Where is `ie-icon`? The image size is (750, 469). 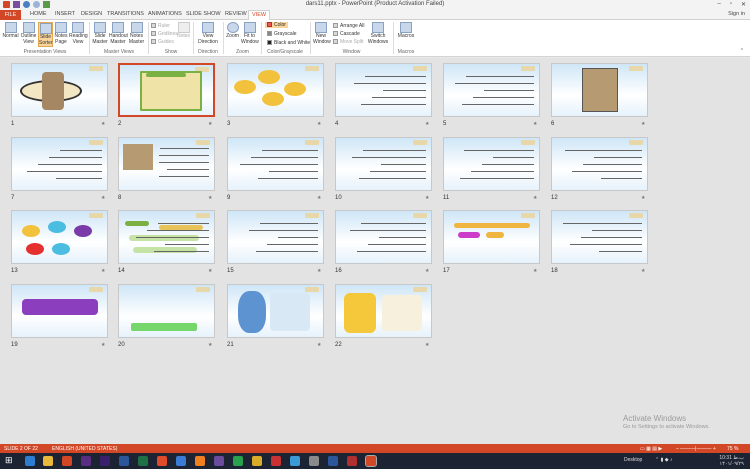
ie-icon is located at coordinates (30, 461).